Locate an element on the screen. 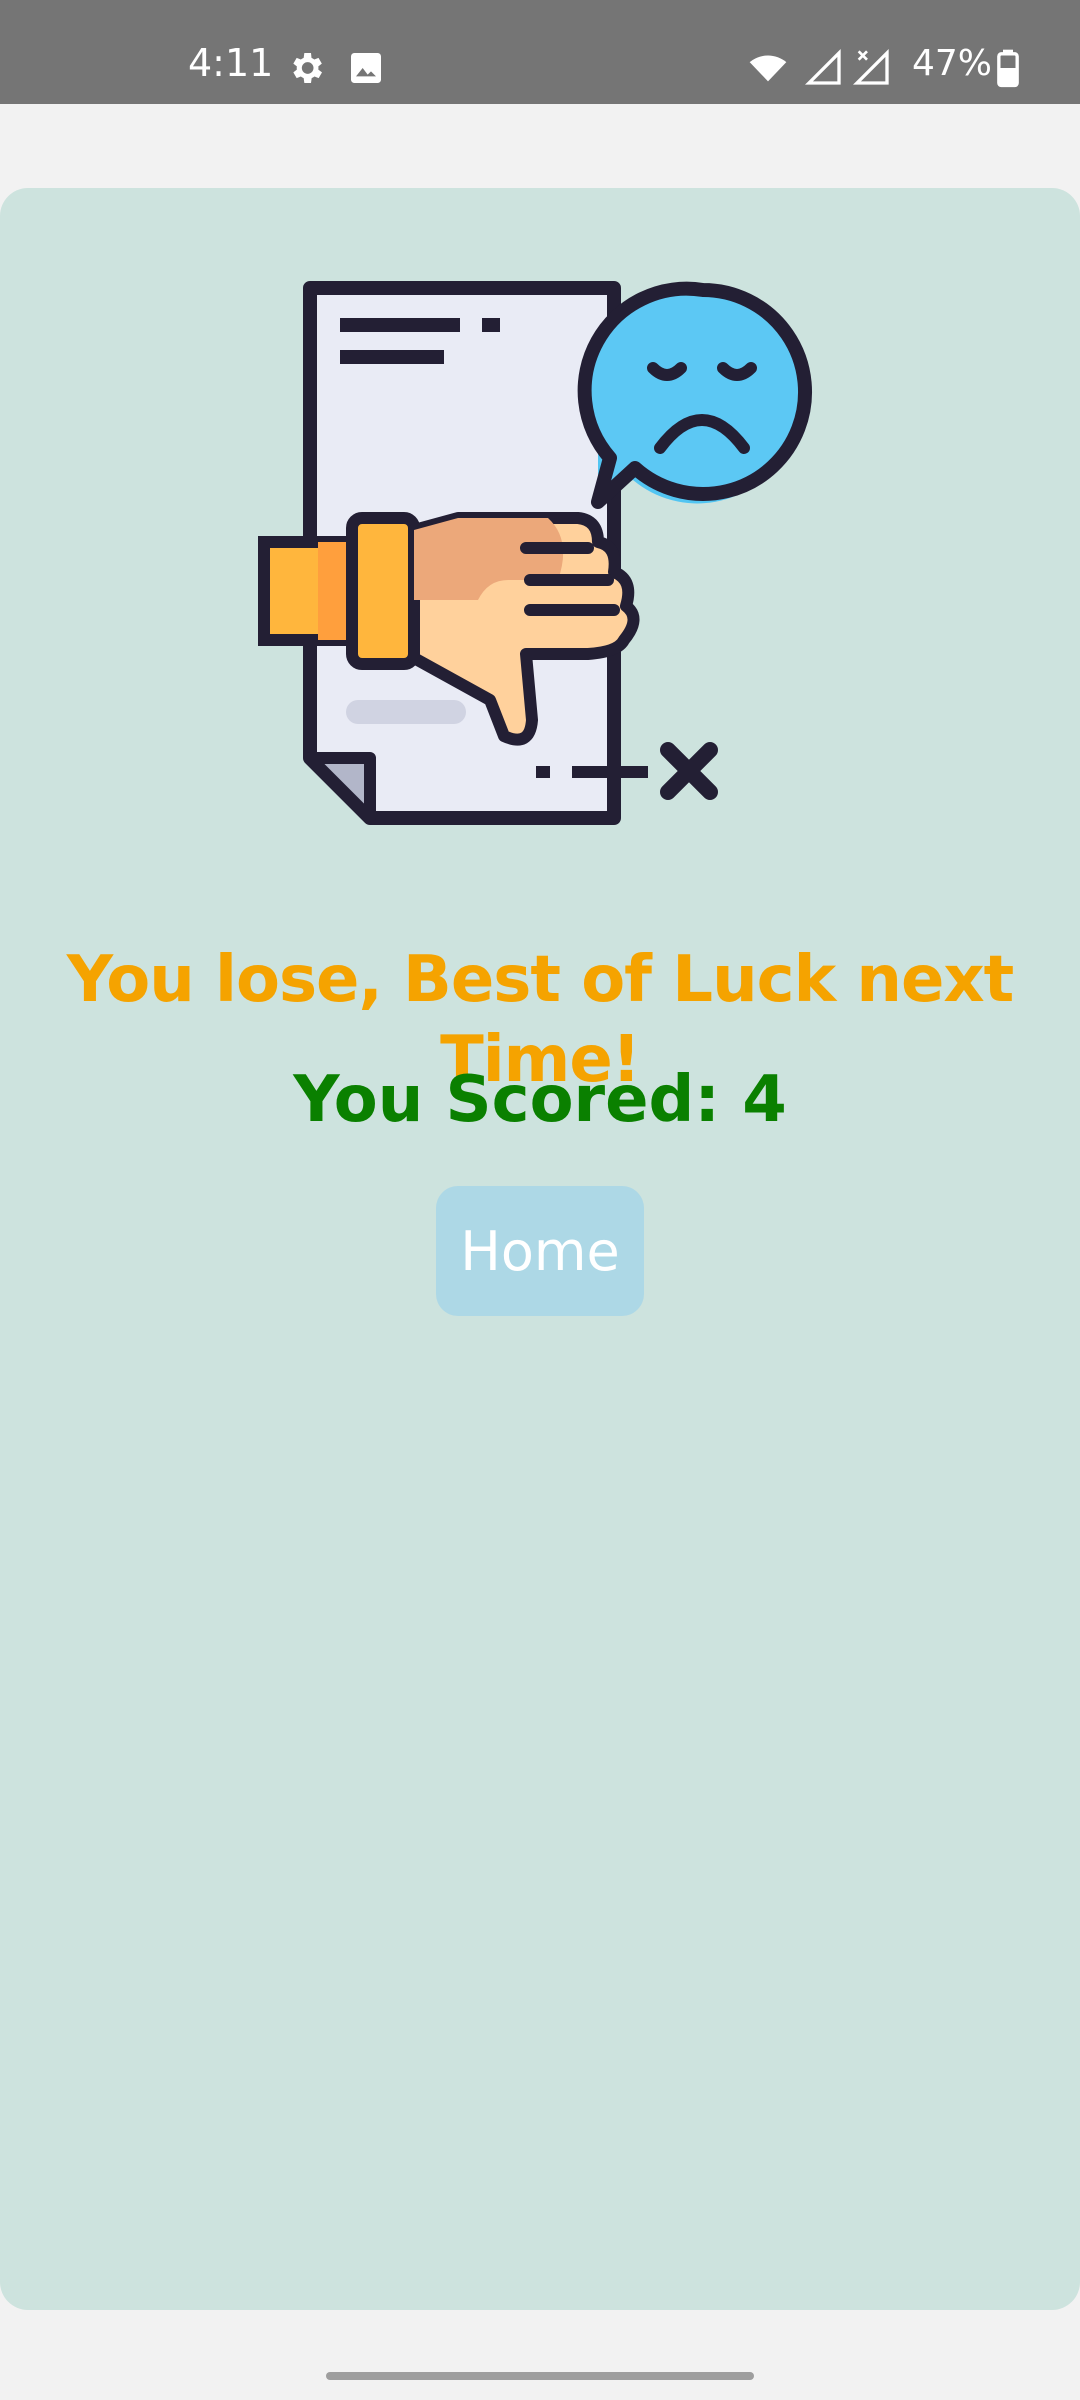 This screenshot has width=1080, height=2400. settings-icon is located at coordinates (307, 68).